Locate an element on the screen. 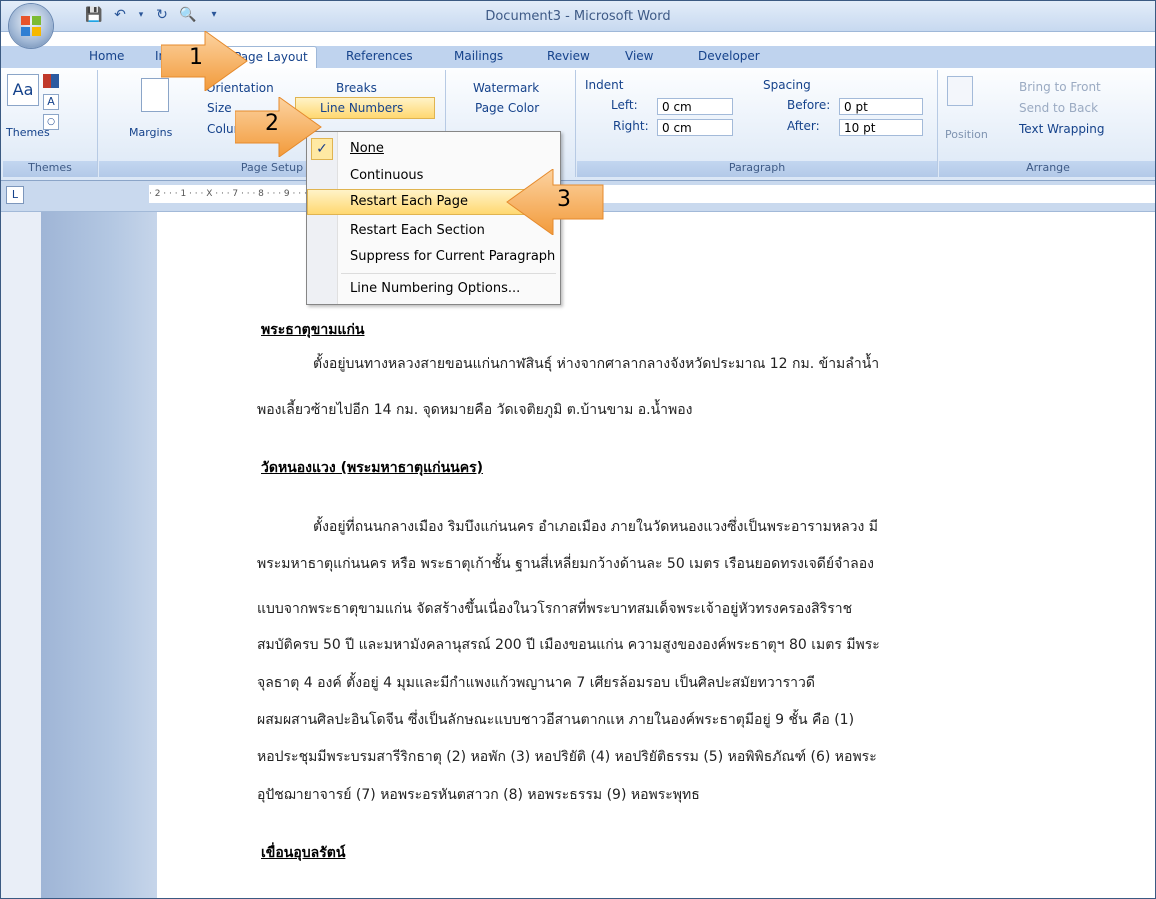 The image size is (1156, 899). theme-colors-icon is located at coordinates (51, 81).